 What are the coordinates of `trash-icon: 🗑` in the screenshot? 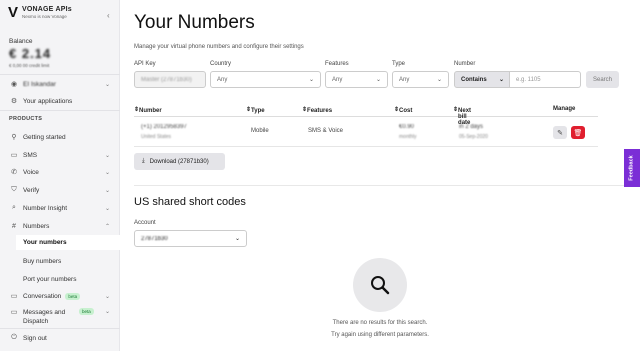 It's located at (578, 133).